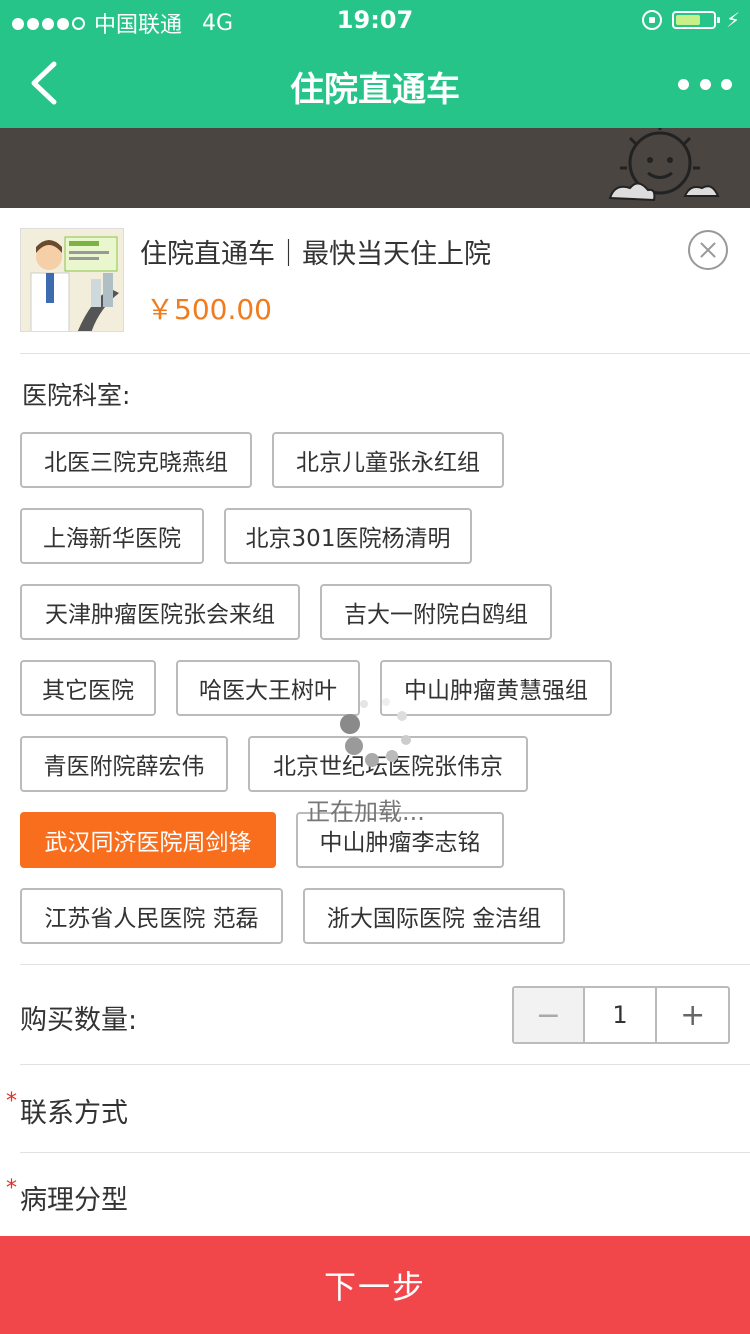 This screenshot has height=1334, width=750. What do you see at coordinates (732, 20) in the screenshot?
I see `charging-icon: ⚡` at bounding box center [732, 20].